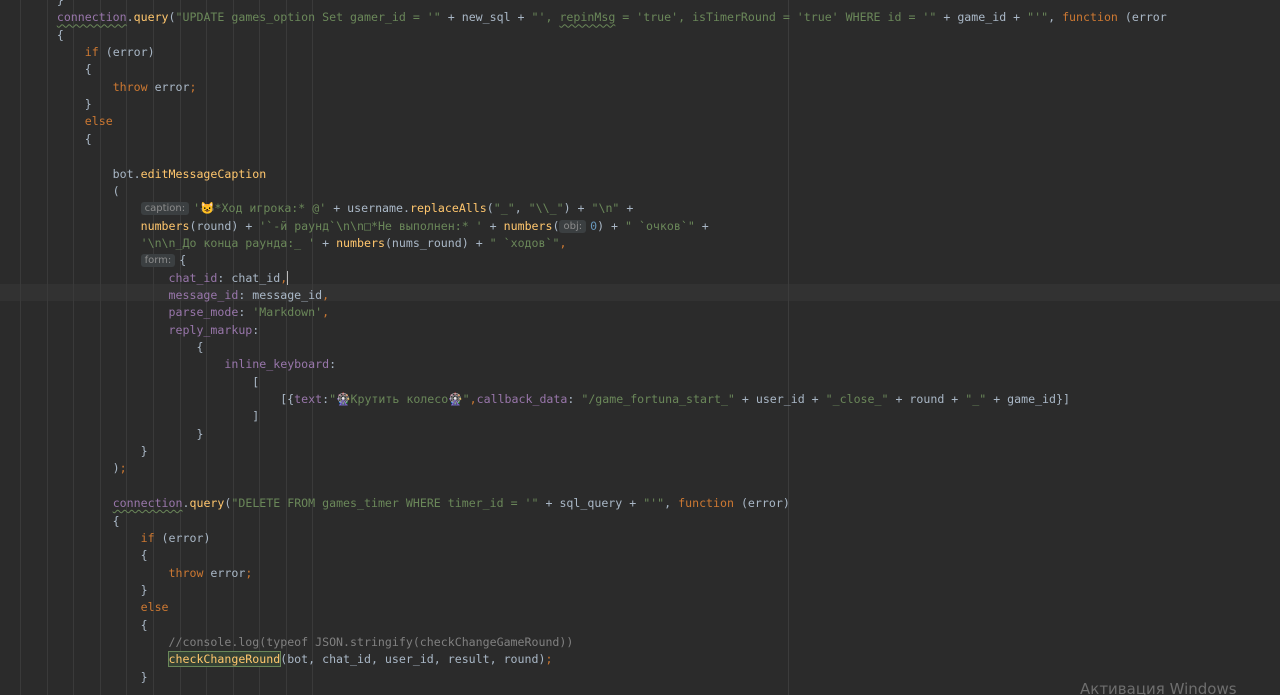 Image resolution: width=1280 pixels, height=695 pixels. Describe the element at coordinates (134, 174) in the screenshot. I see `code-line: bot.editMessageCaption` at that location.